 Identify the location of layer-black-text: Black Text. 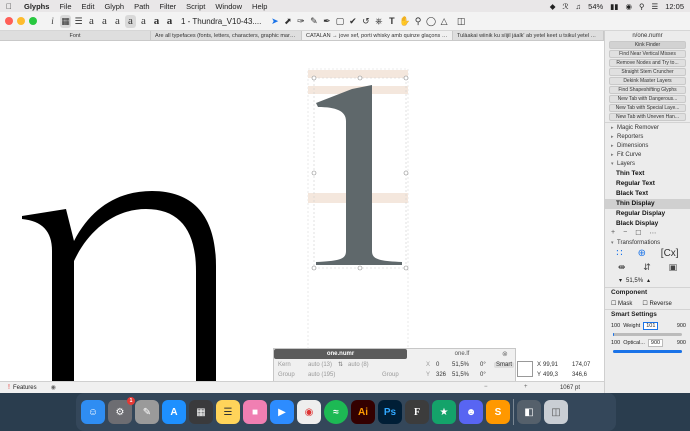
(647, 194).